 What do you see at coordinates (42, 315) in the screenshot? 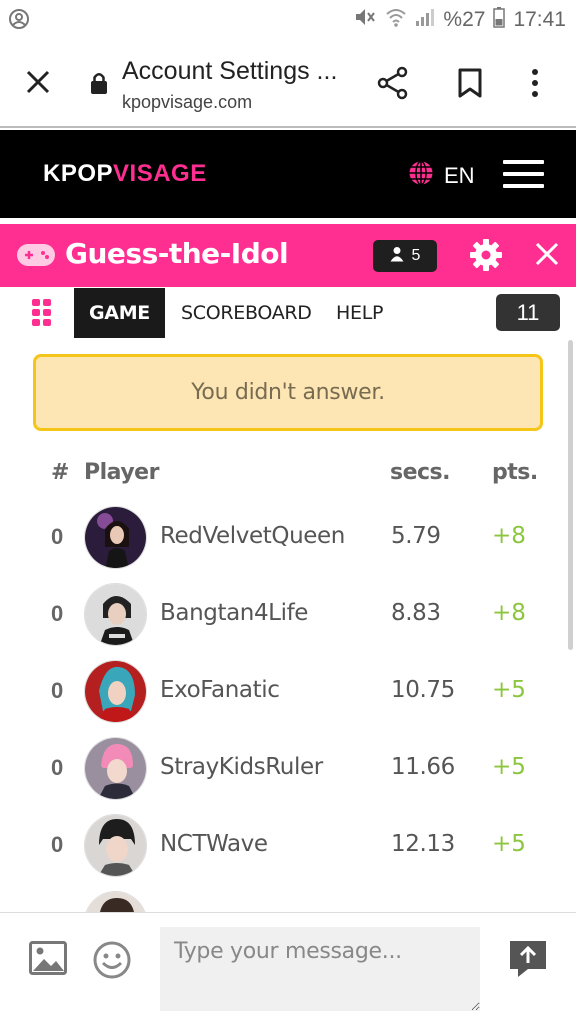
I see `apps-grid-icon` at bounding box center [42, 315].